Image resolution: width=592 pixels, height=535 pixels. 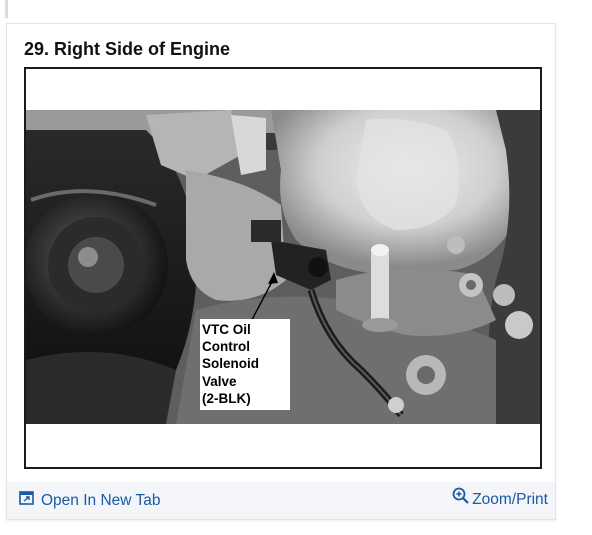 I want to click on magnifier-plus-icon, so click(x=460, y=498).